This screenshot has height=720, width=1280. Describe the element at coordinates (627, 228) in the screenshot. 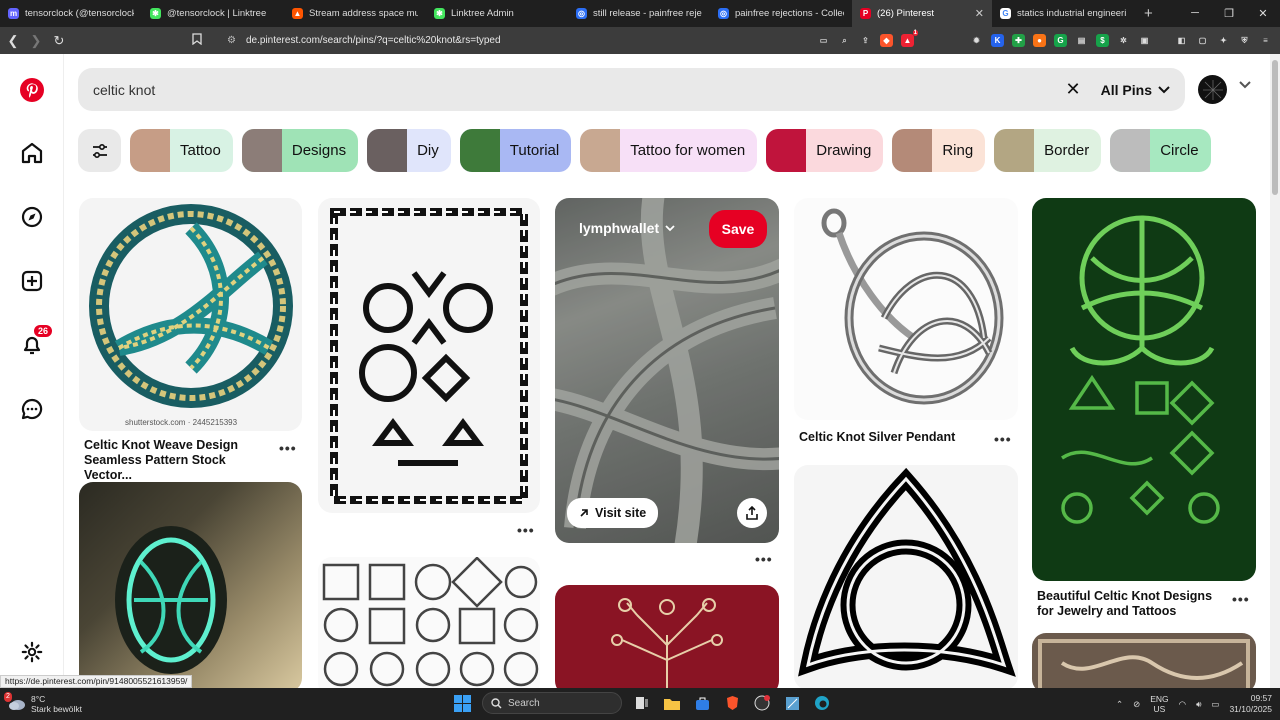

I see `board-selector-dropdown: lymphwallet` at that location.